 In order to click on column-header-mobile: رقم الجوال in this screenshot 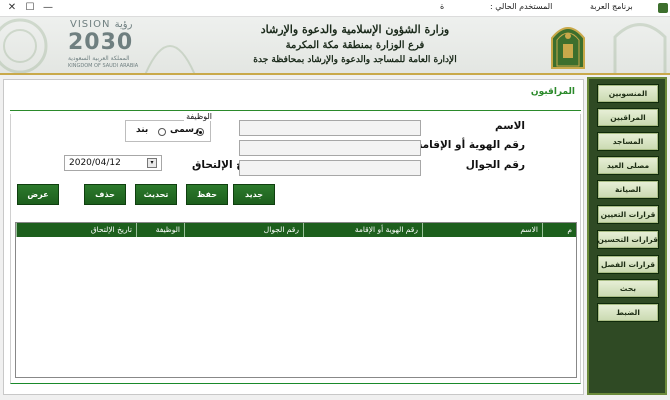, I will do `click(243, 230)`.